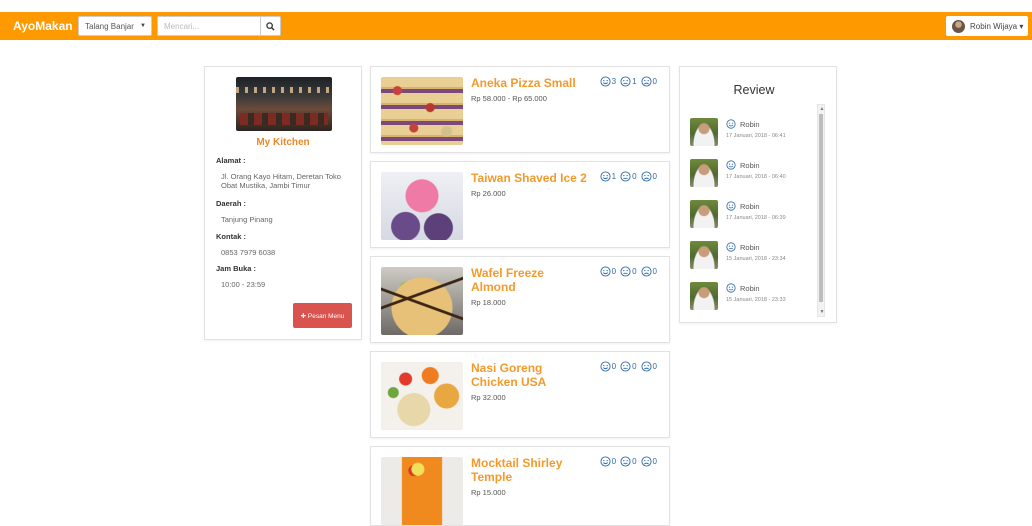  I want to click on menu-price: Rp 18.000, so click(488, 302).